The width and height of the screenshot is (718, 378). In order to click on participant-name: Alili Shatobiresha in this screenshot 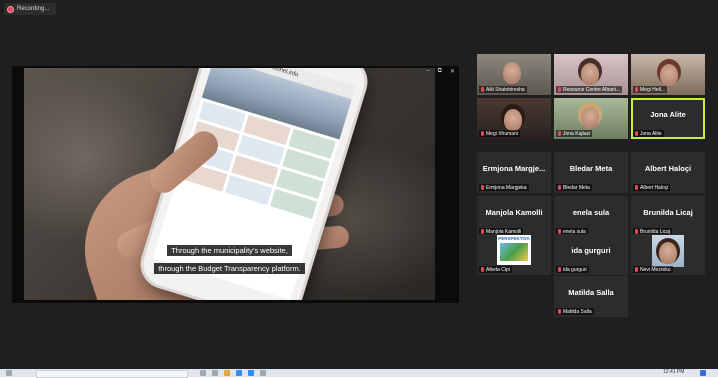, I will do `click(503, 89)`.